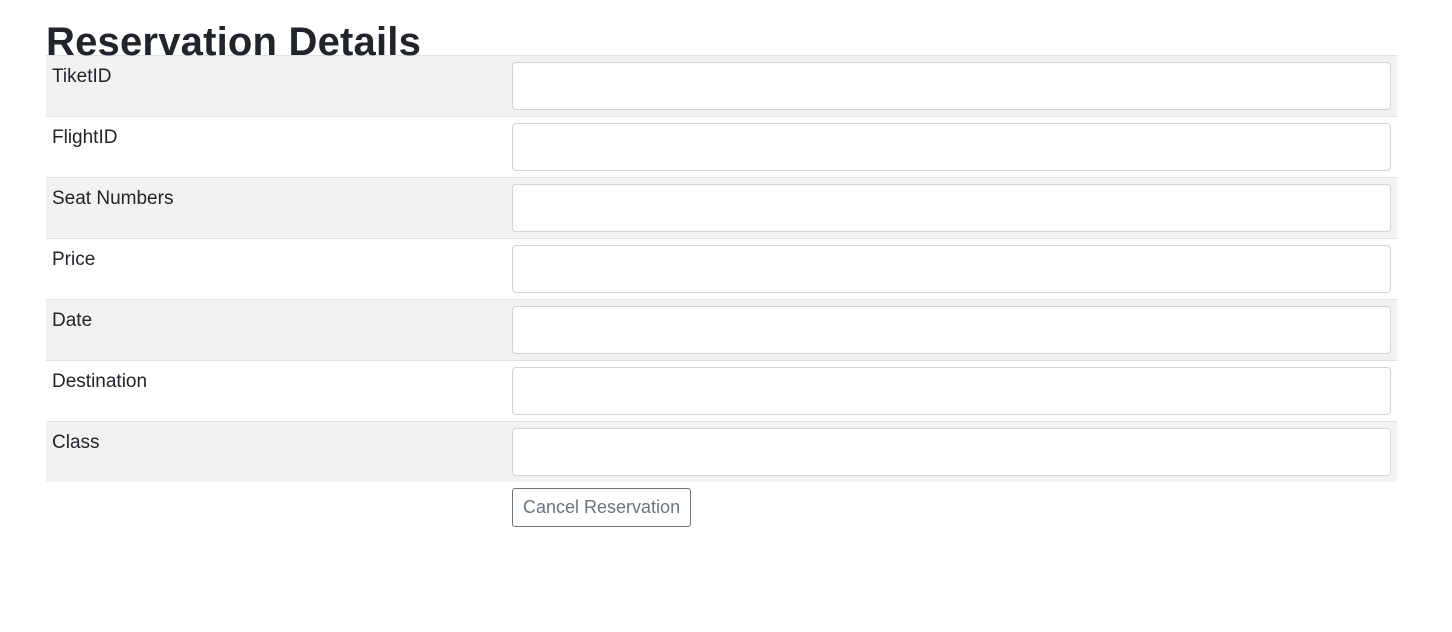 The image size is (1452, 632). I want to click on field-row-destination: Destination, so click(721, 391).